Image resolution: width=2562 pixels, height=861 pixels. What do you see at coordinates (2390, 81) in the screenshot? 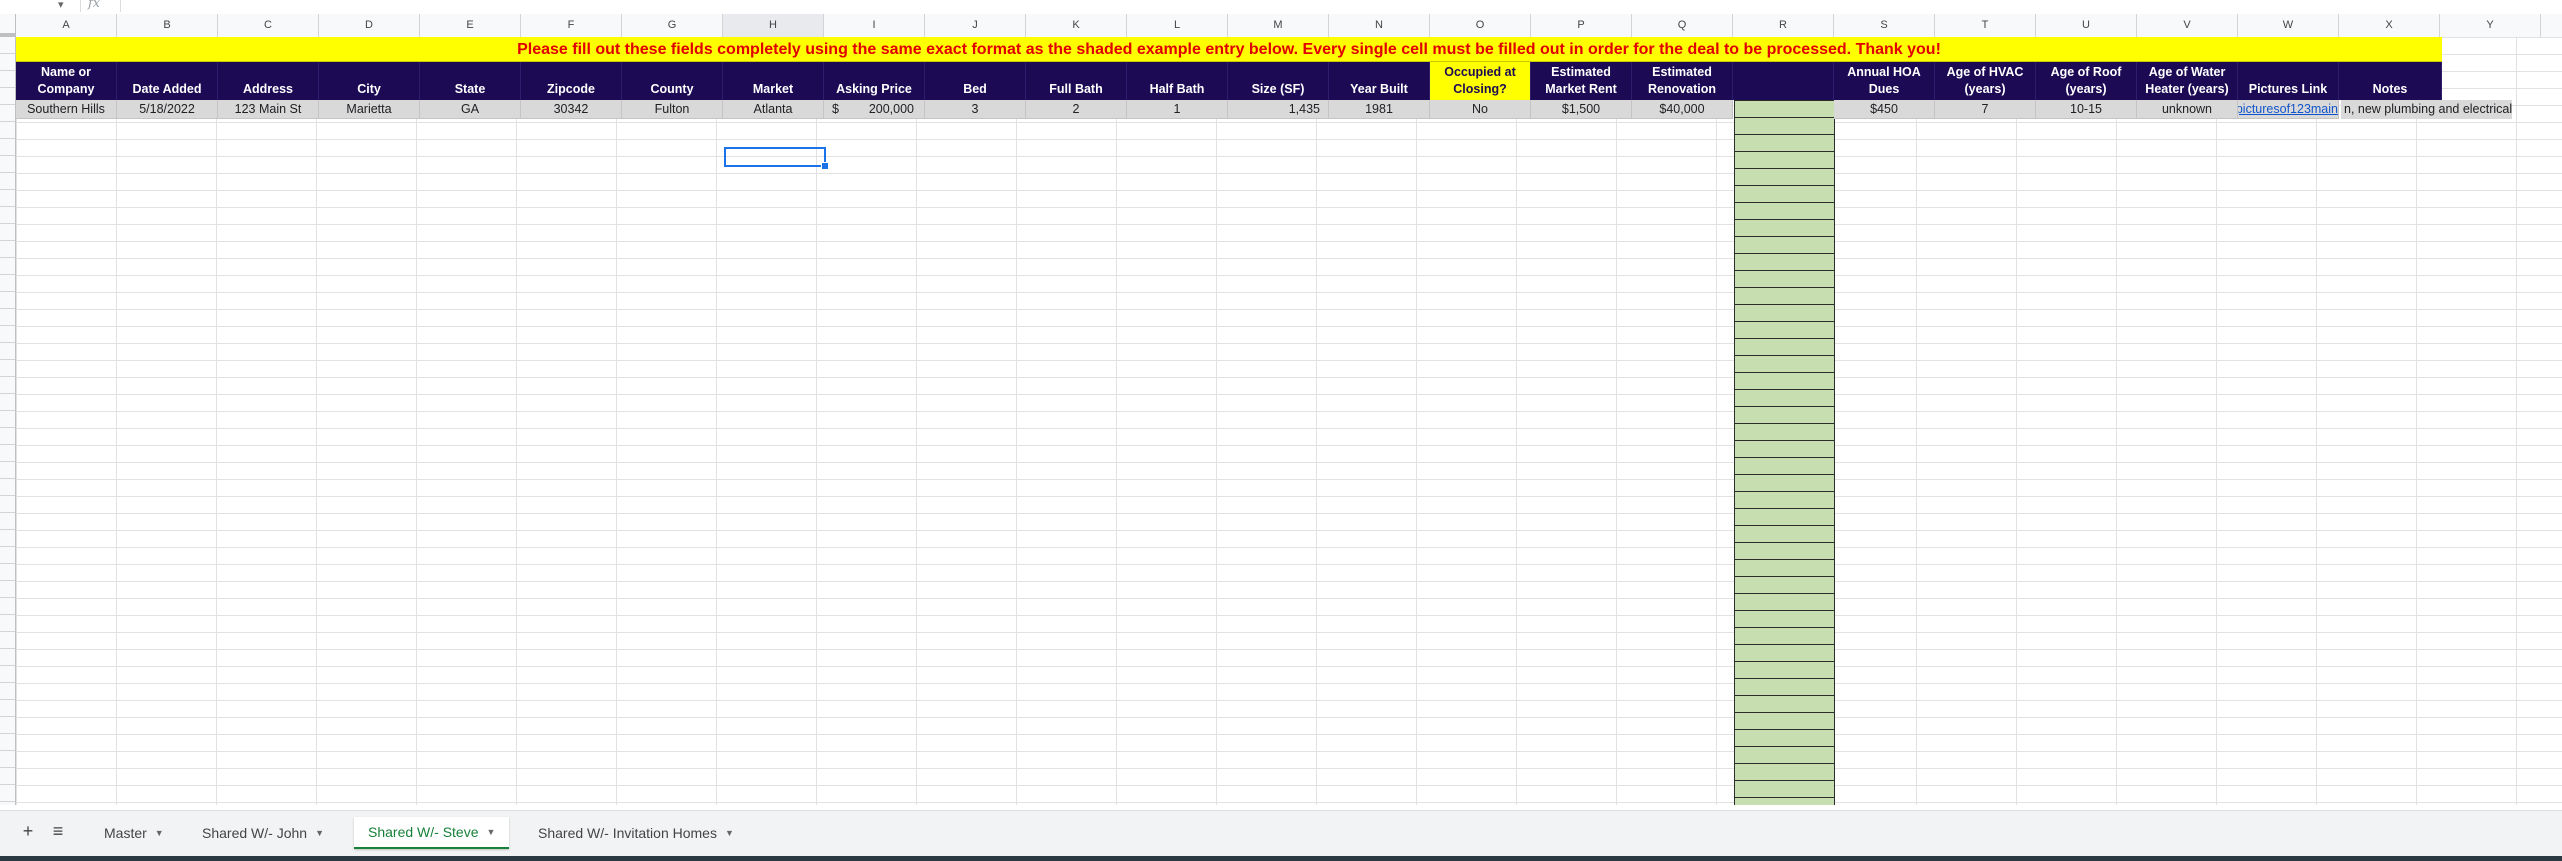
I see `header-cell-notes: Notes` at bounding box center [2390, 81].